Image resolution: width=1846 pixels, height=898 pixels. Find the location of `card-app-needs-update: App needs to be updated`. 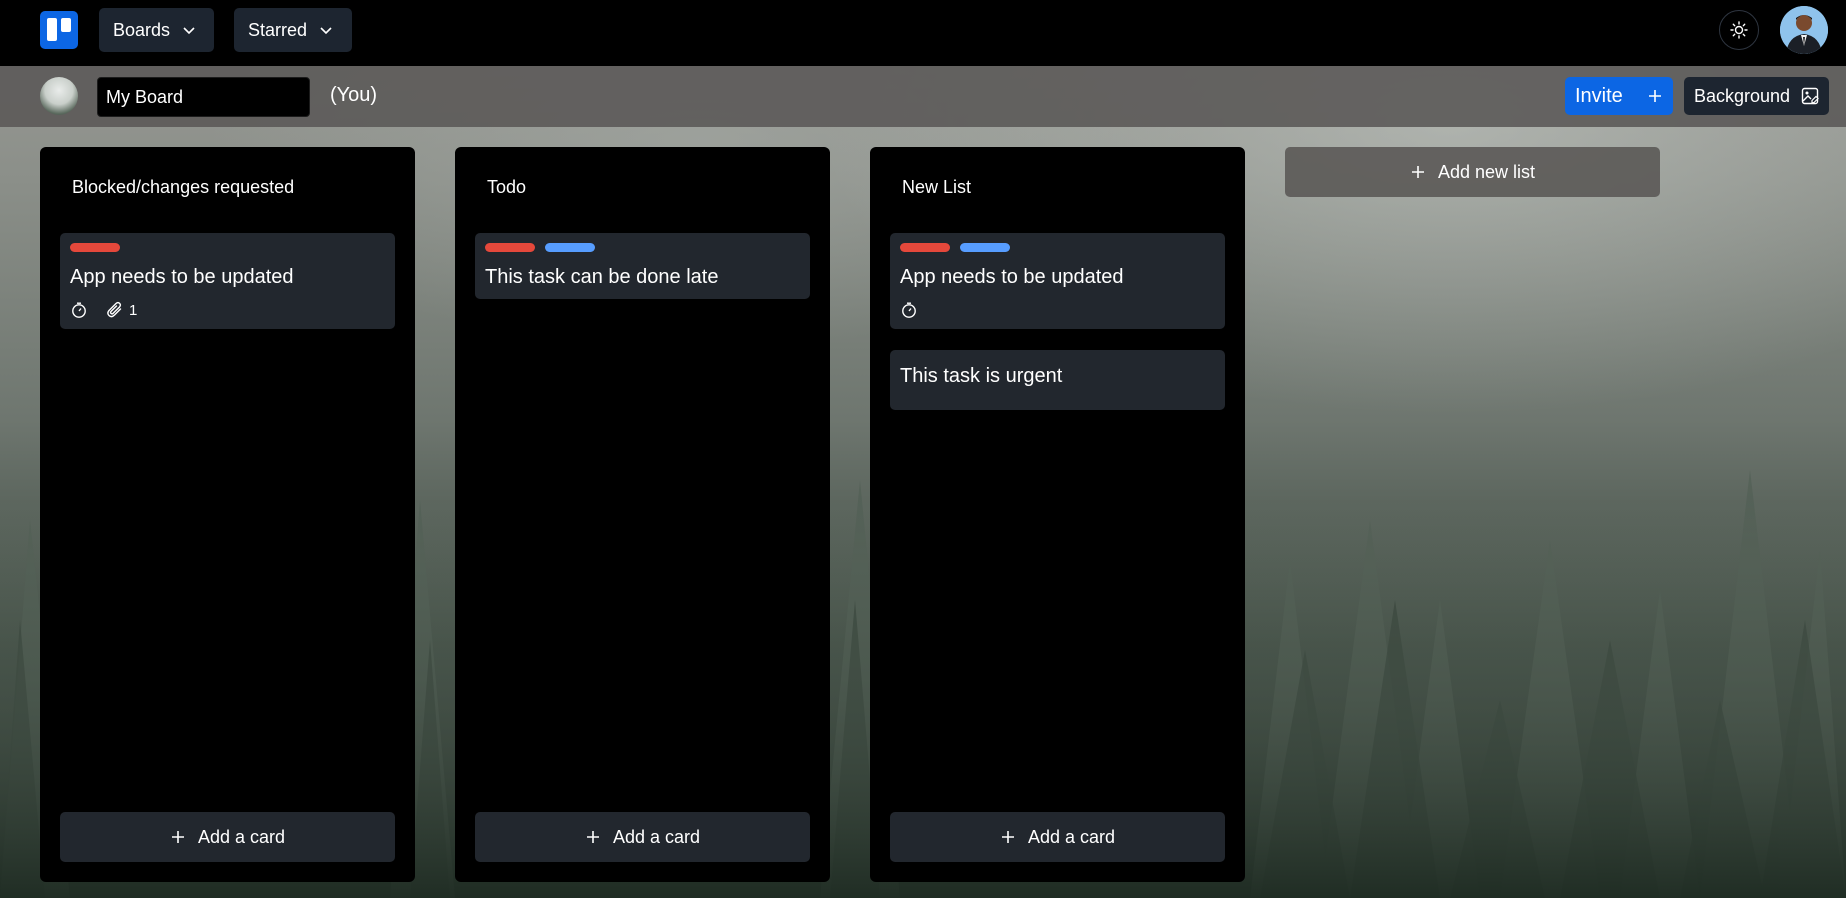

card-app-needs-update: App needs to be updated is located at coordinates (1057, 281).